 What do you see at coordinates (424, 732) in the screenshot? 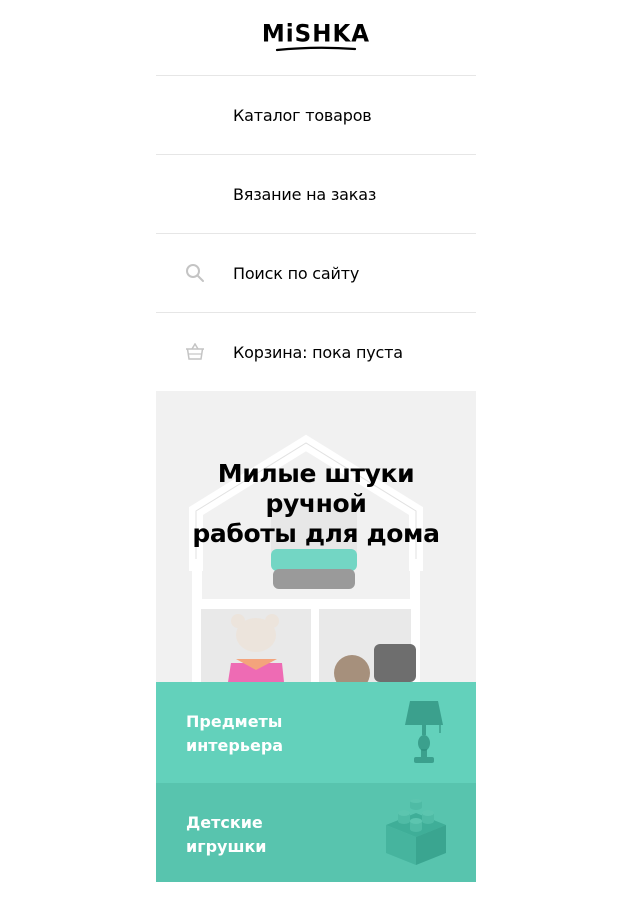
I see `lamp-icon` at bounding box center [424, 732].